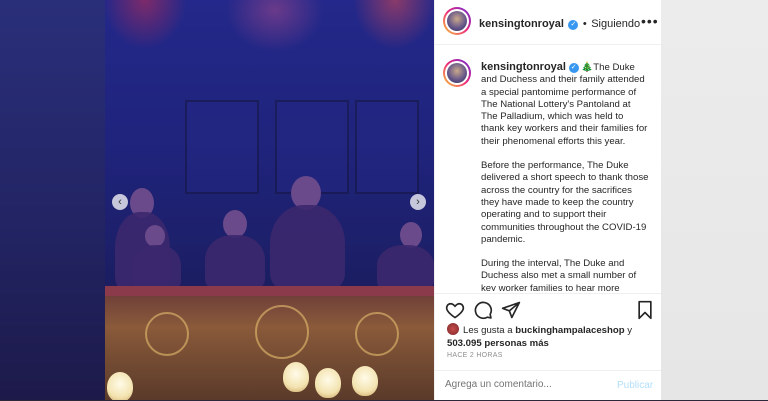  What do you see at coordinates (511, 310) in the screenshot?
I see `share-icon` at bounding box center [511, 310].